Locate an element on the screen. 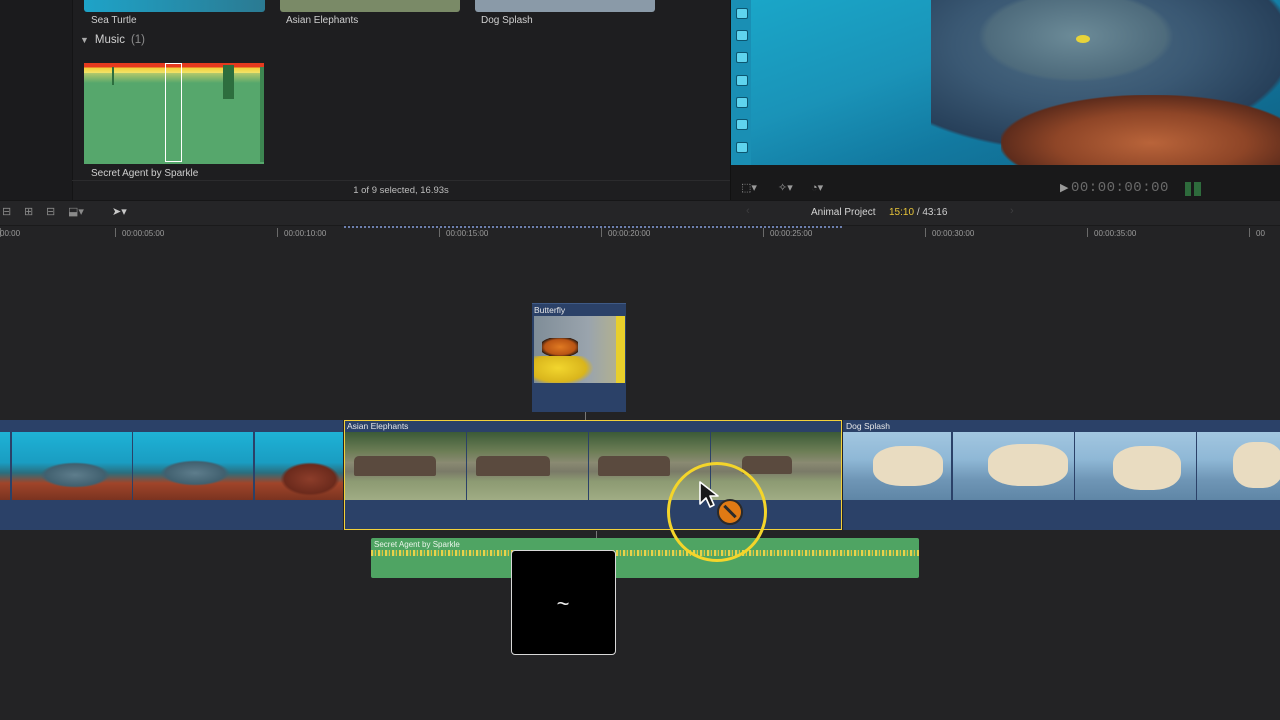 The width and height of the screenshot is (1280, 720). music-clip-thumbnail is located at coordinates (174, 113).